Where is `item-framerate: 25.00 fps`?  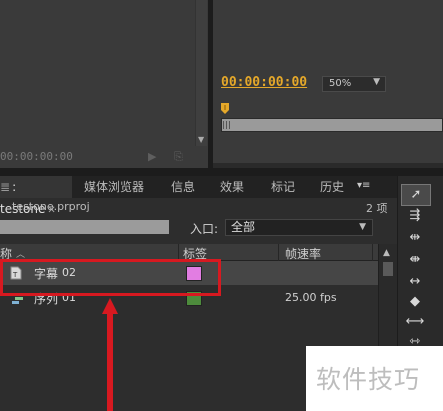
item-framerate: 25.00 fps is located at coordinates (311, 297).